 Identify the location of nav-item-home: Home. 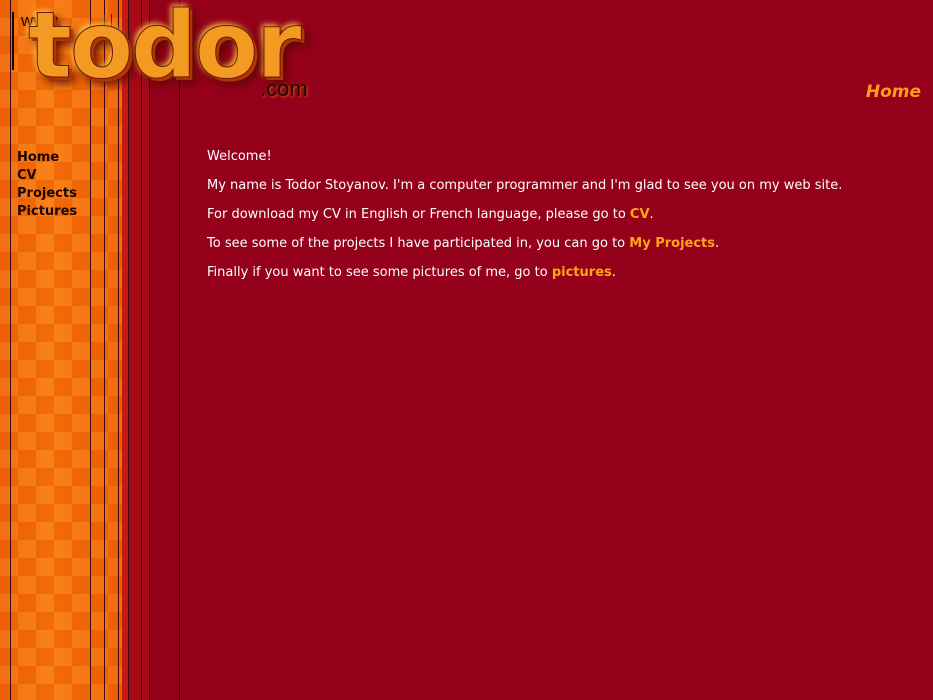
(47, 158).